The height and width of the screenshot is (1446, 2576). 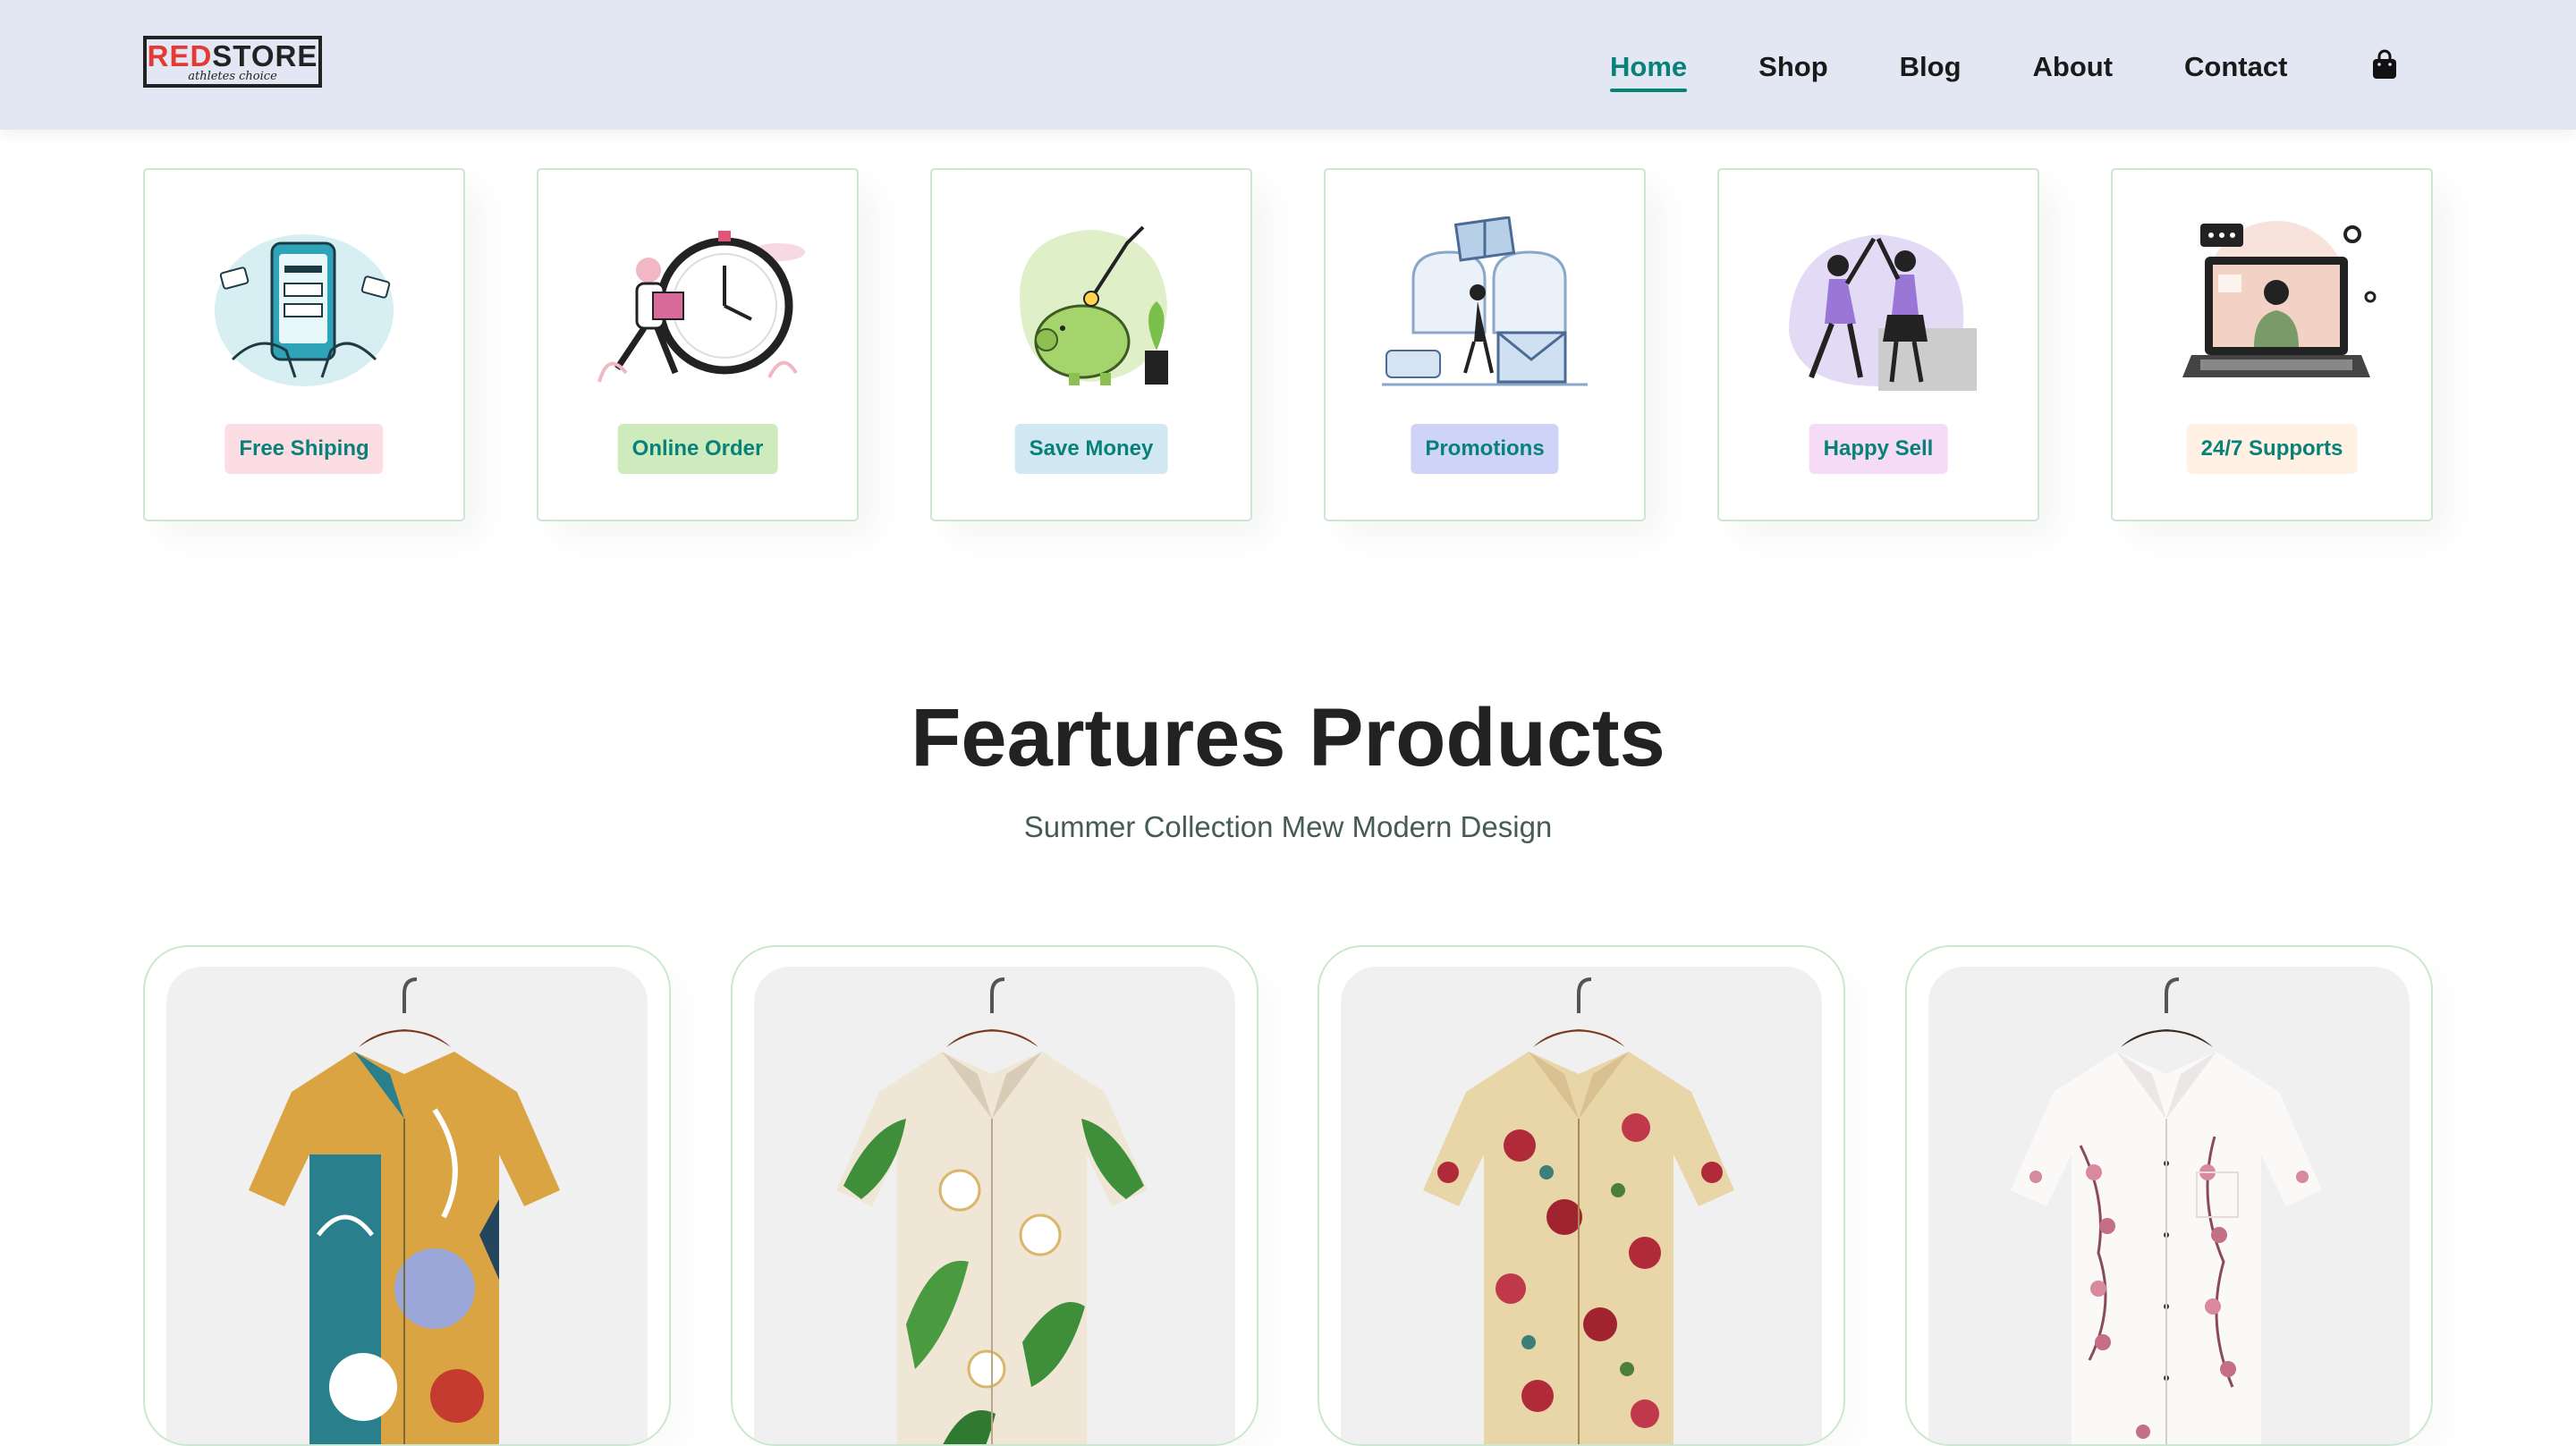 I want to click on feature-card: 24/7 Supports, so click(x=2272, y=345).